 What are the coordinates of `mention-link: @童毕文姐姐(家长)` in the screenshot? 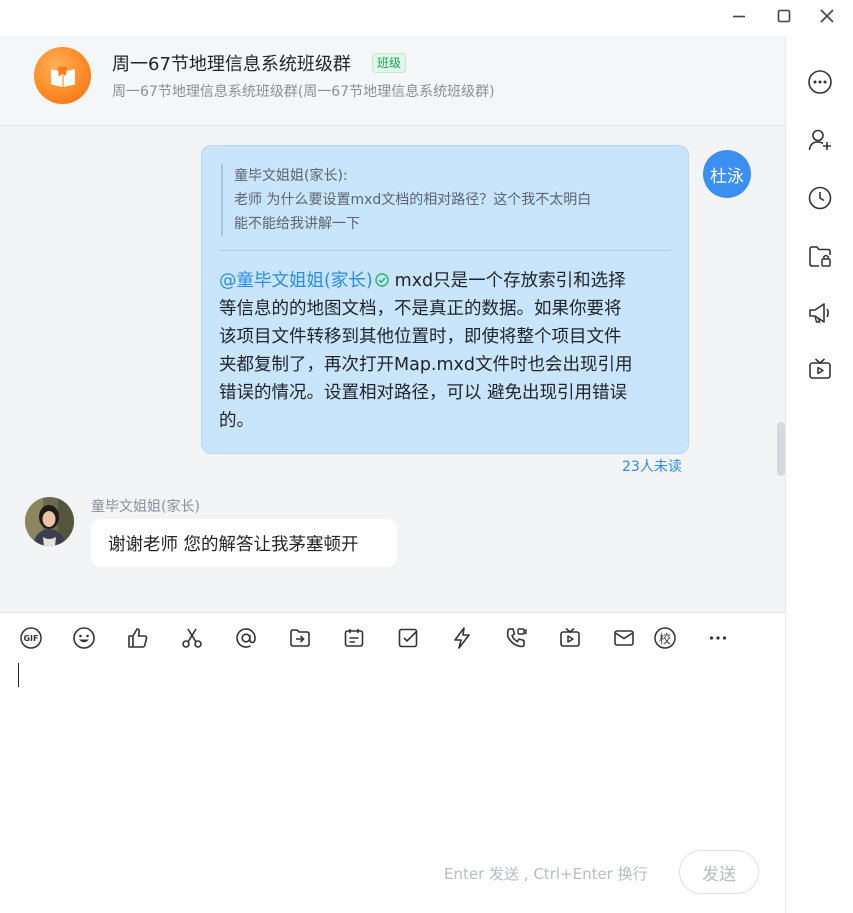 It's located at (296, 281).